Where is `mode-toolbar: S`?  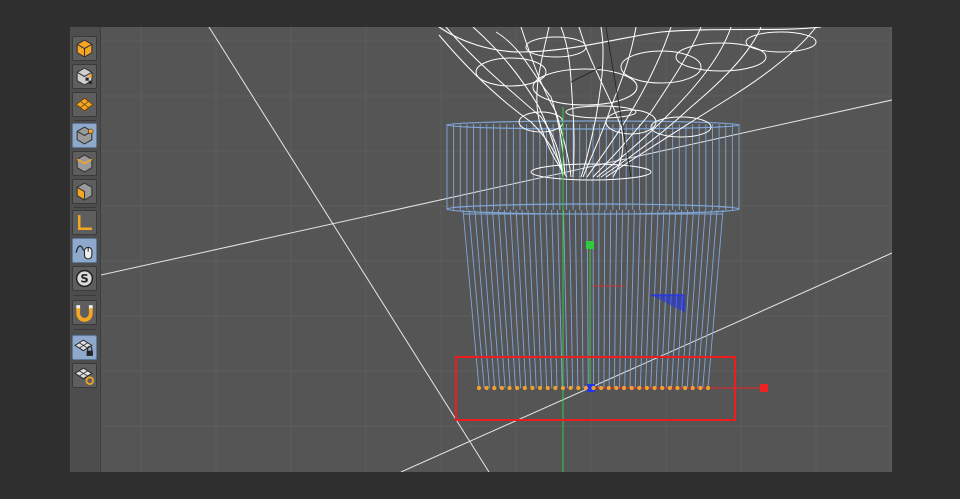 mode-toolbar: S is located at coordinates (85, 249).